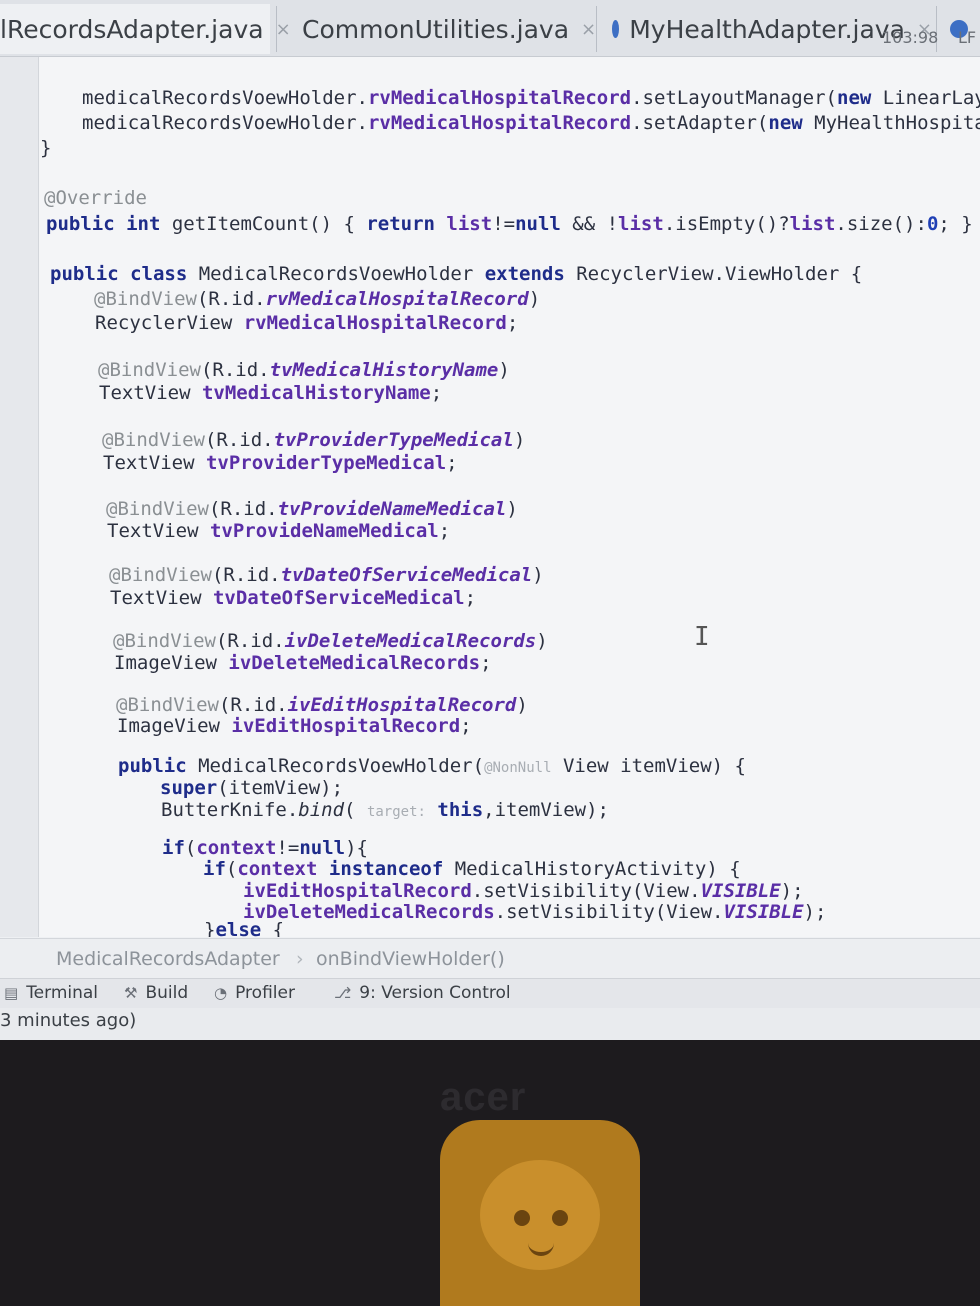  What do you see at coordinates (616, 29) in the screenshot?
I see `class-file-icon` at bounding box center [616, 29].